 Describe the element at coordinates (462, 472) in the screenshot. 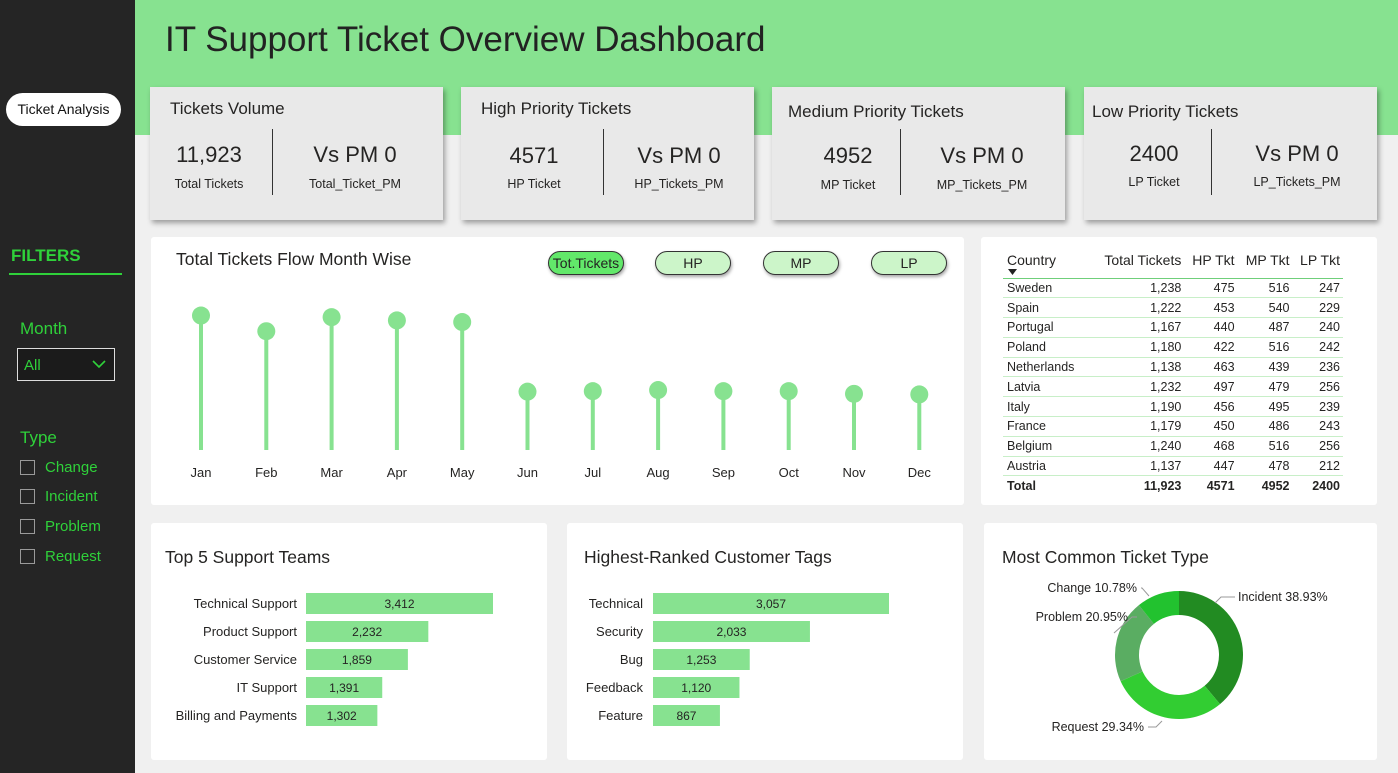

I see `x-tick-label: May` at that location.